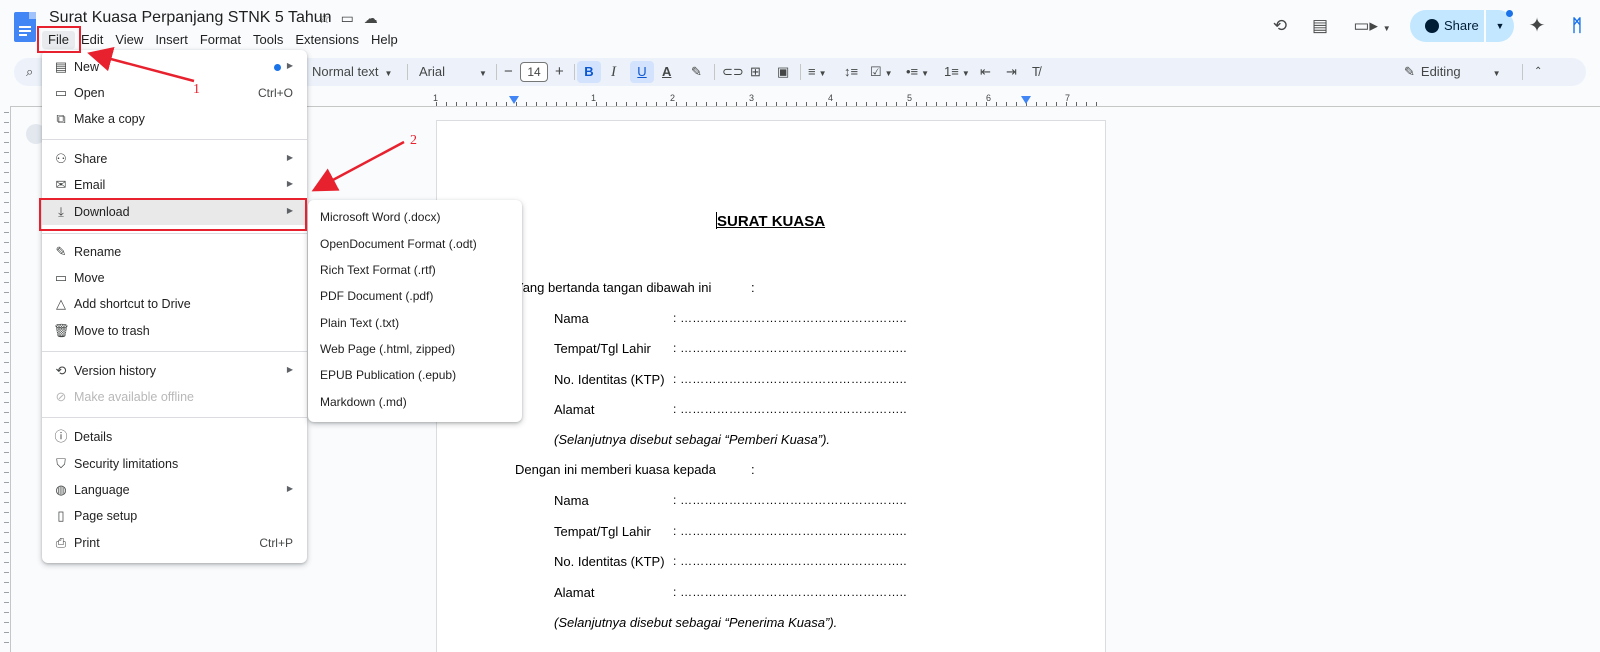 This screenshot has height=652, width=1600. I want to click on menu-item-open: ▭ Open Ctrl+O, so click(174, 93).